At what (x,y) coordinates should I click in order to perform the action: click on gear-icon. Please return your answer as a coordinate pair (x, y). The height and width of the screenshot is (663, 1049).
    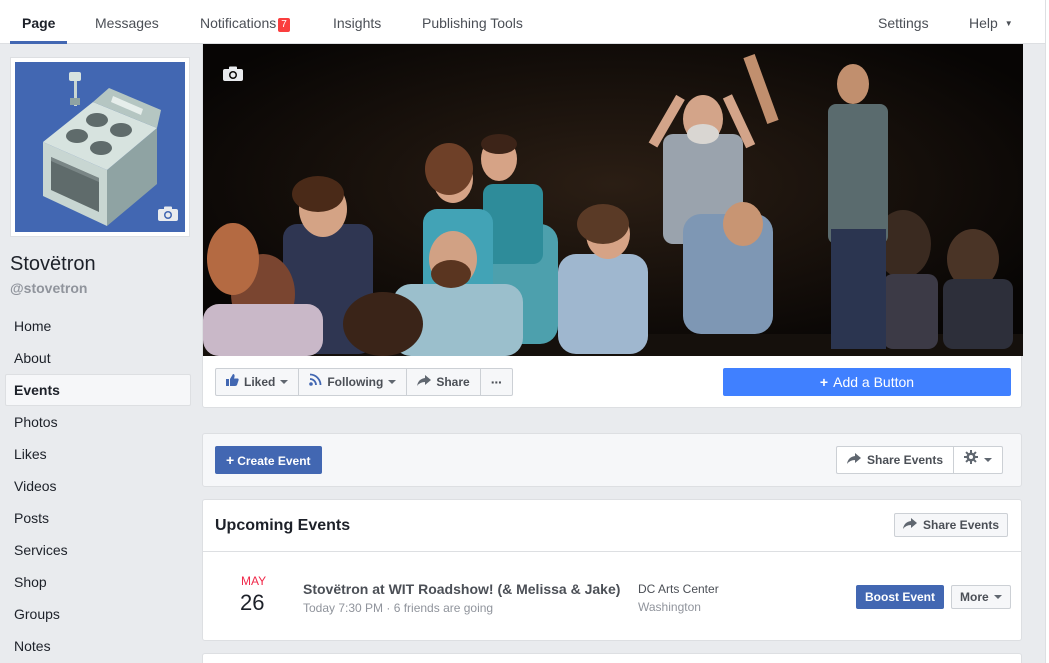
    Looking at the image, I should click on (971, 460).